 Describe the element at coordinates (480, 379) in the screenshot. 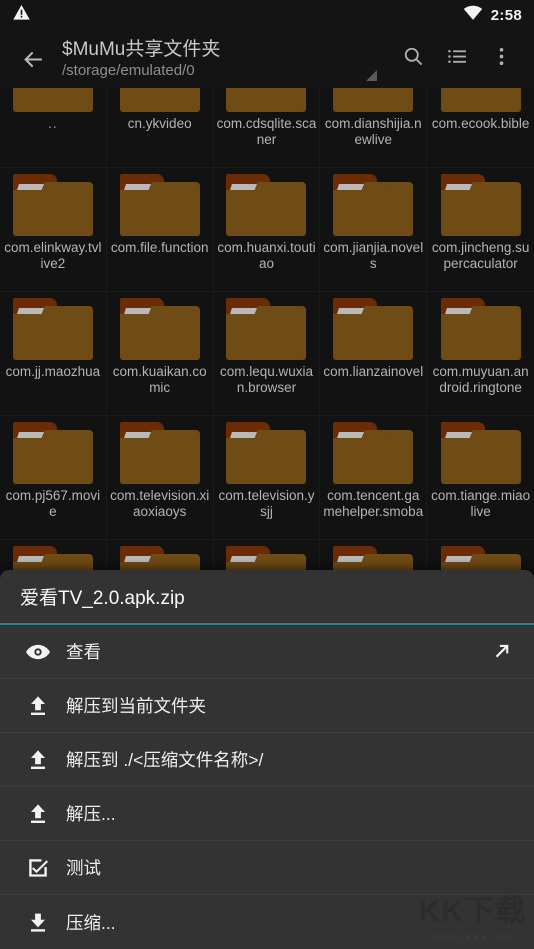

I see `grid-item-label: com.muyuan.android.ringtone` at that location.